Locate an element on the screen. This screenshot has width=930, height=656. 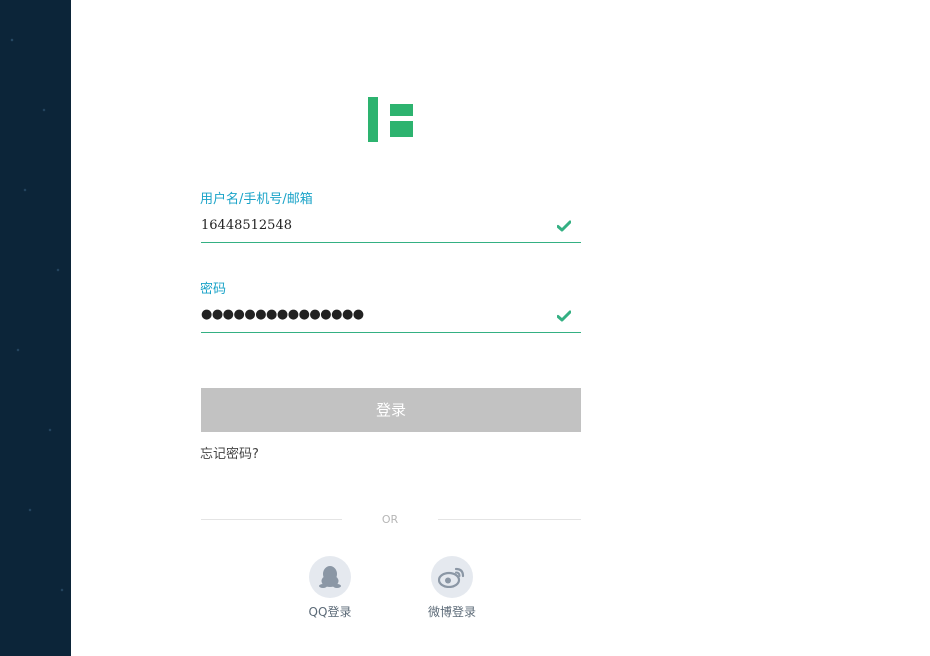
qq-login-button: QQ登录 is located at coordinates (330, 588).